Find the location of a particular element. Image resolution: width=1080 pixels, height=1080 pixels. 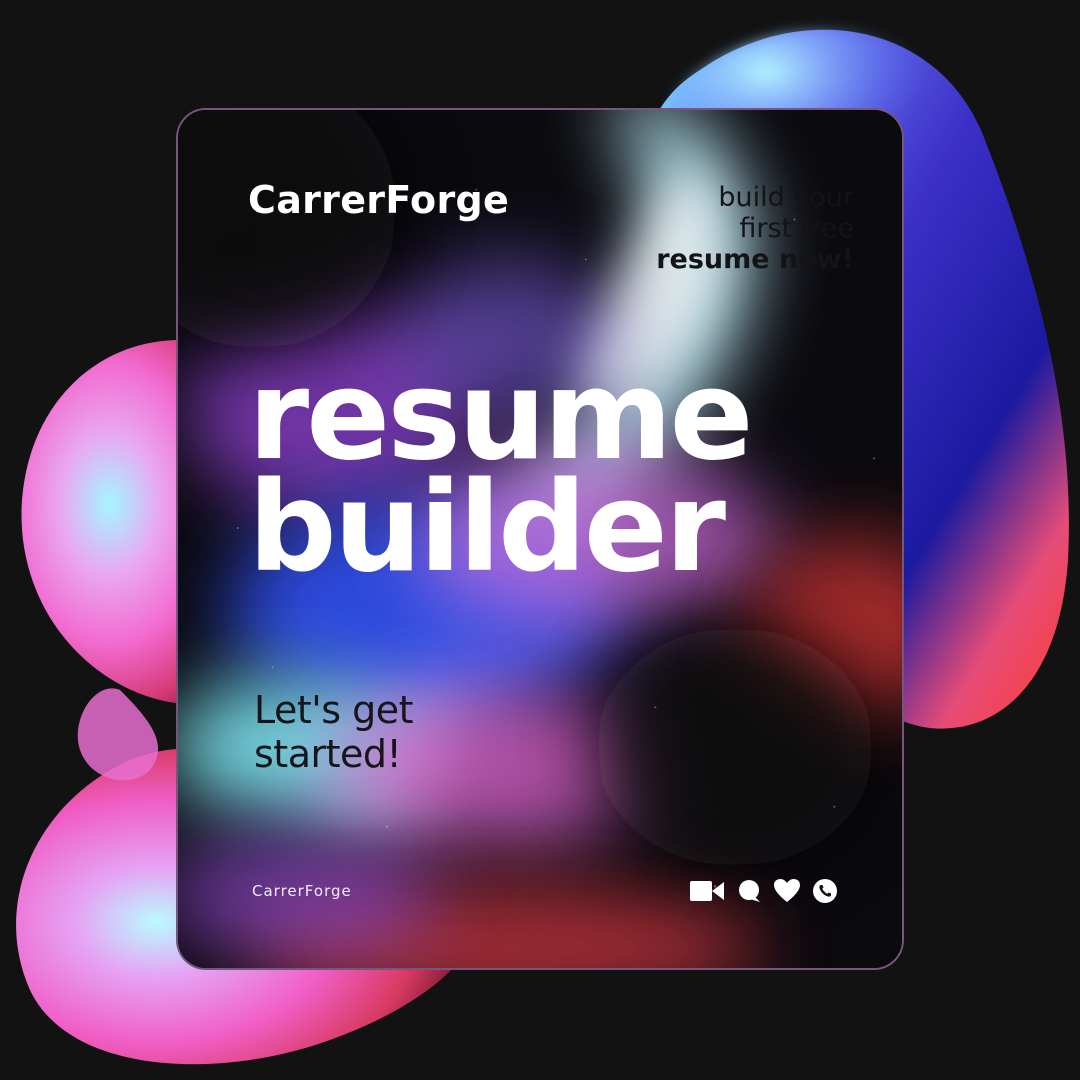

tagline-line-2: first free is located at coordinates (796, 228).